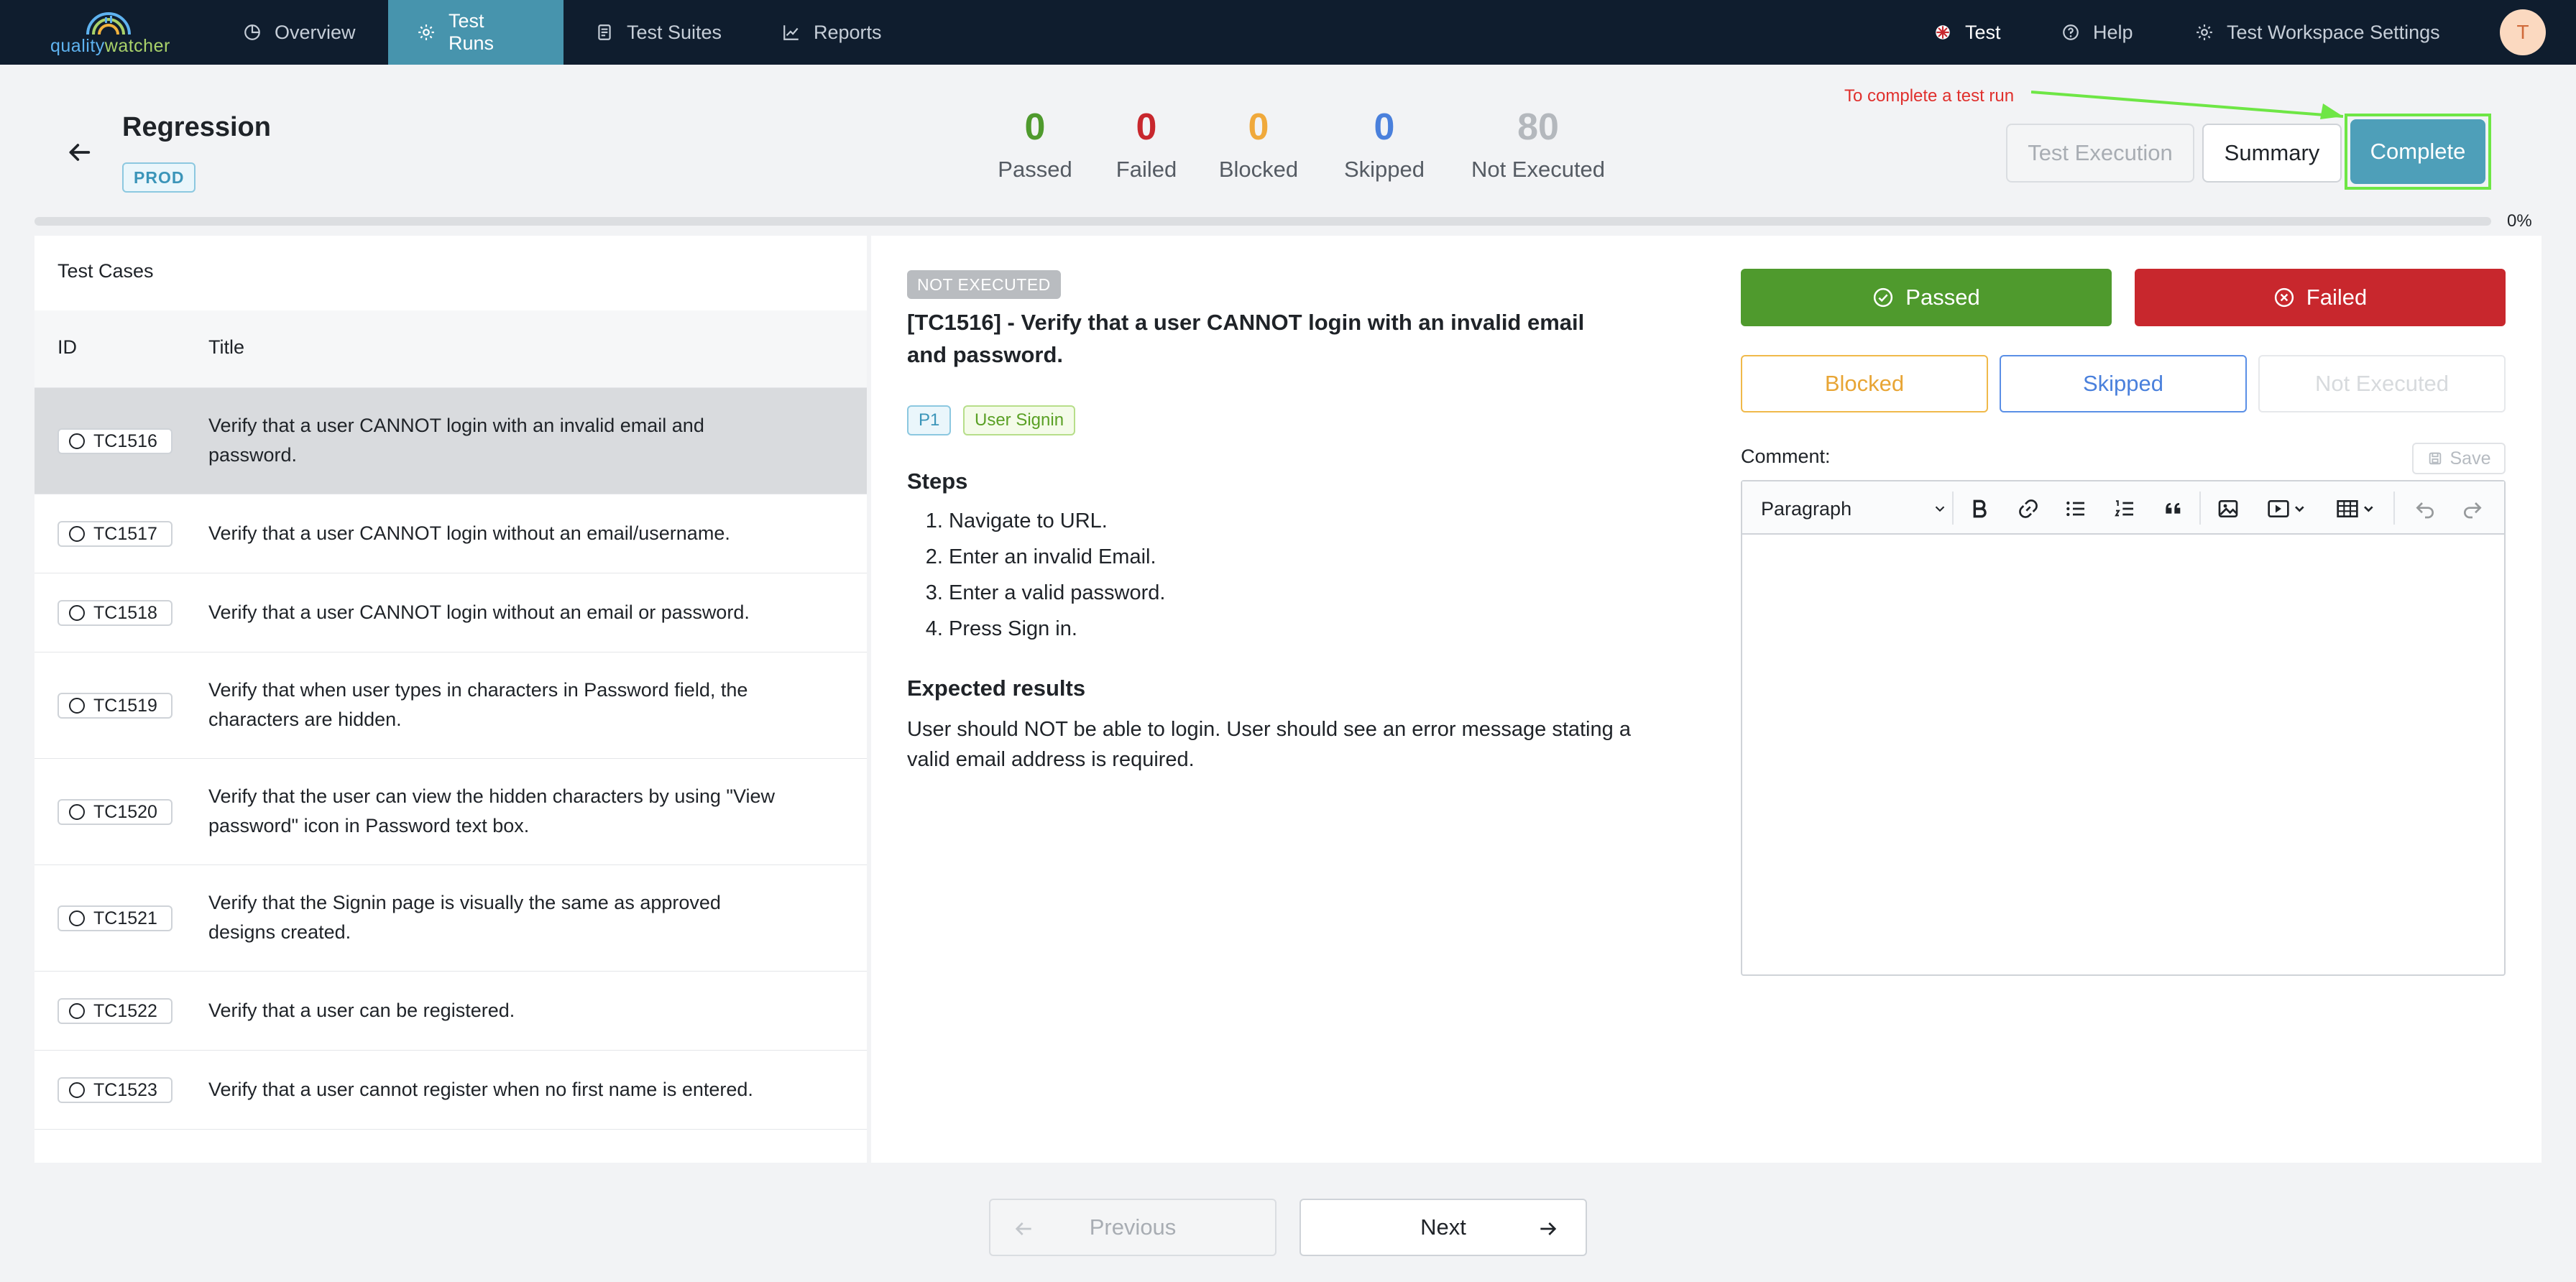 The height and width of the screenshot is (1282, 2576). I want to click on test-case-id: TC1520, so click(115, 812).